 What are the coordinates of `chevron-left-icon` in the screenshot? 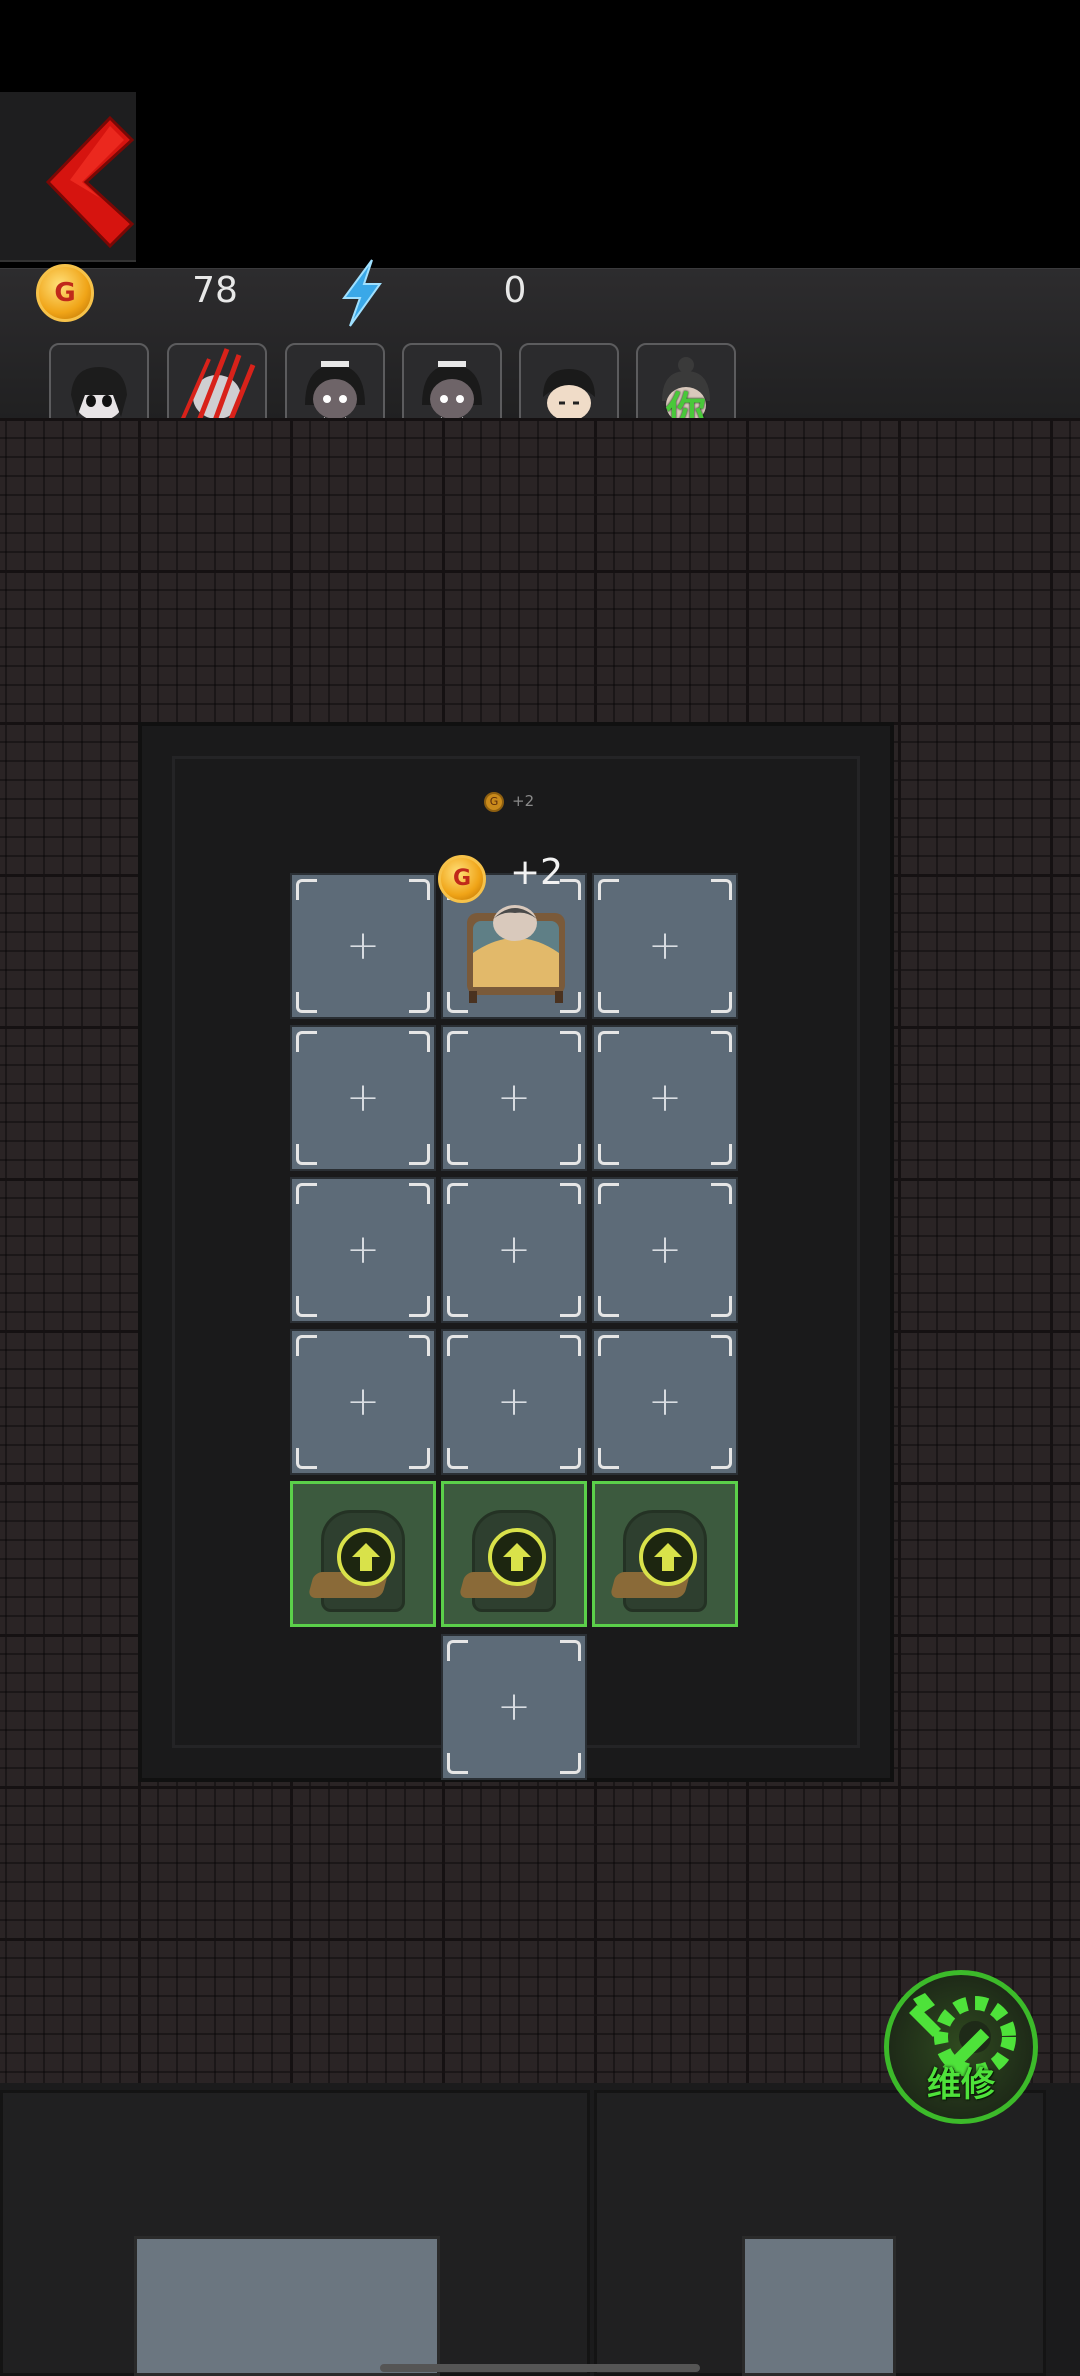 It's located at (90, 182).